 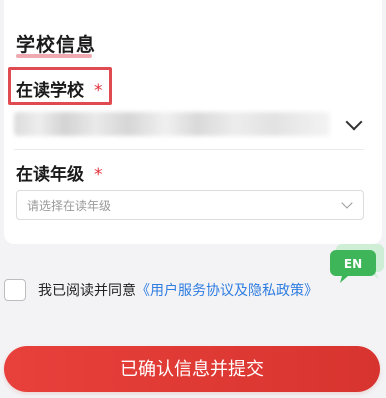 I want to click on agreement-link: 《用户服务协议及隐私政策》, so click(x=227, y=291).